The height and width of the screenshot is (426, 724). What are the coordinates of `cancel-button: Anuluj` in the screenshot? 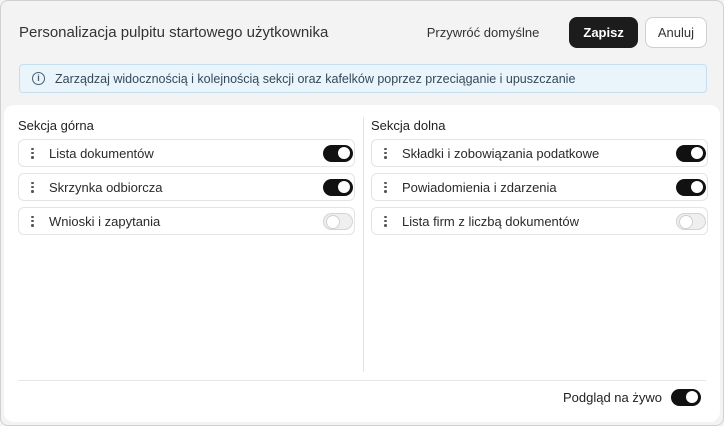 It's located at (675, 32).